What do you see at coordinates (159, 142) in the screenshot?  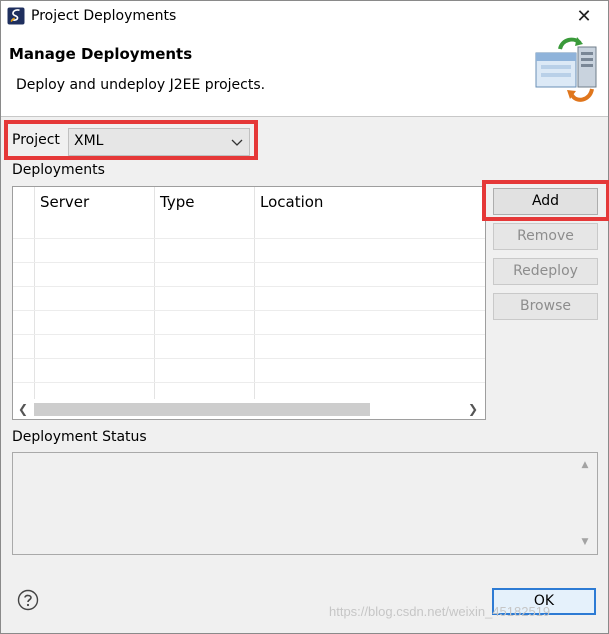 I see `project-select: XML` at bounding box center [159, 142].